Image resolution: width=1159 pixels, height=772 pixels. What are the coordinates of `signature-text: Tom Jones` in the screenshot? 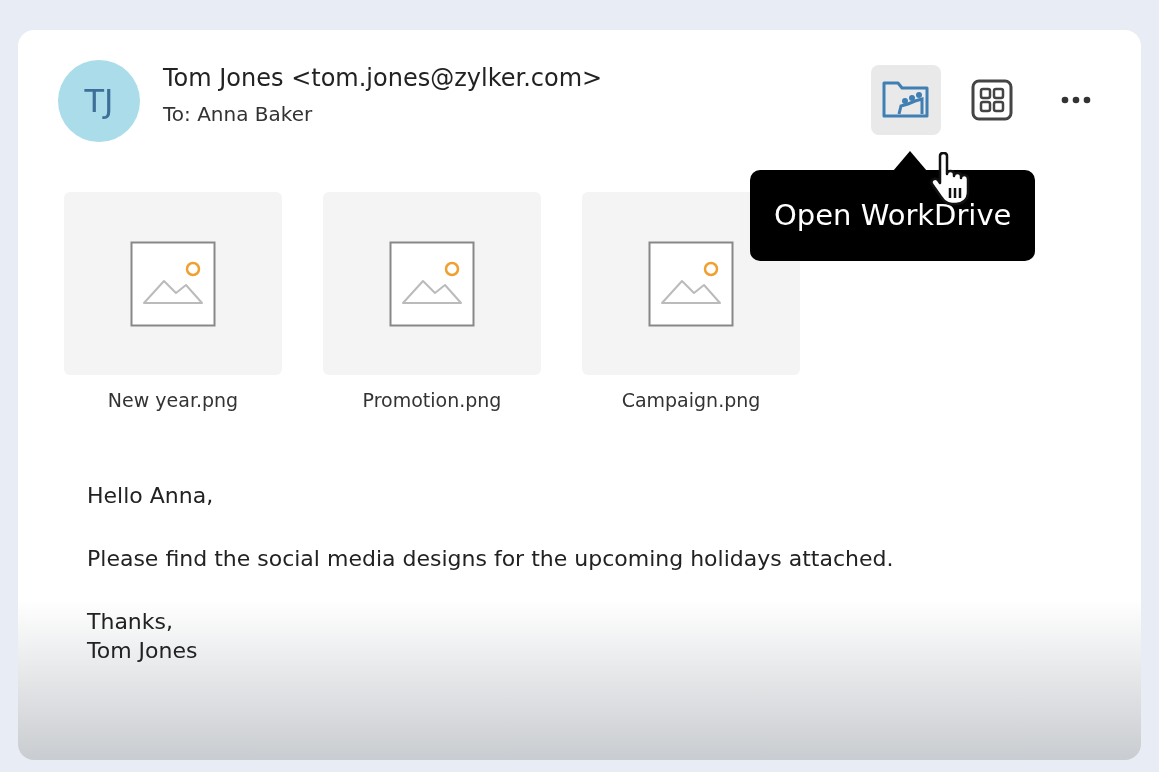 It's located at (143, 650).